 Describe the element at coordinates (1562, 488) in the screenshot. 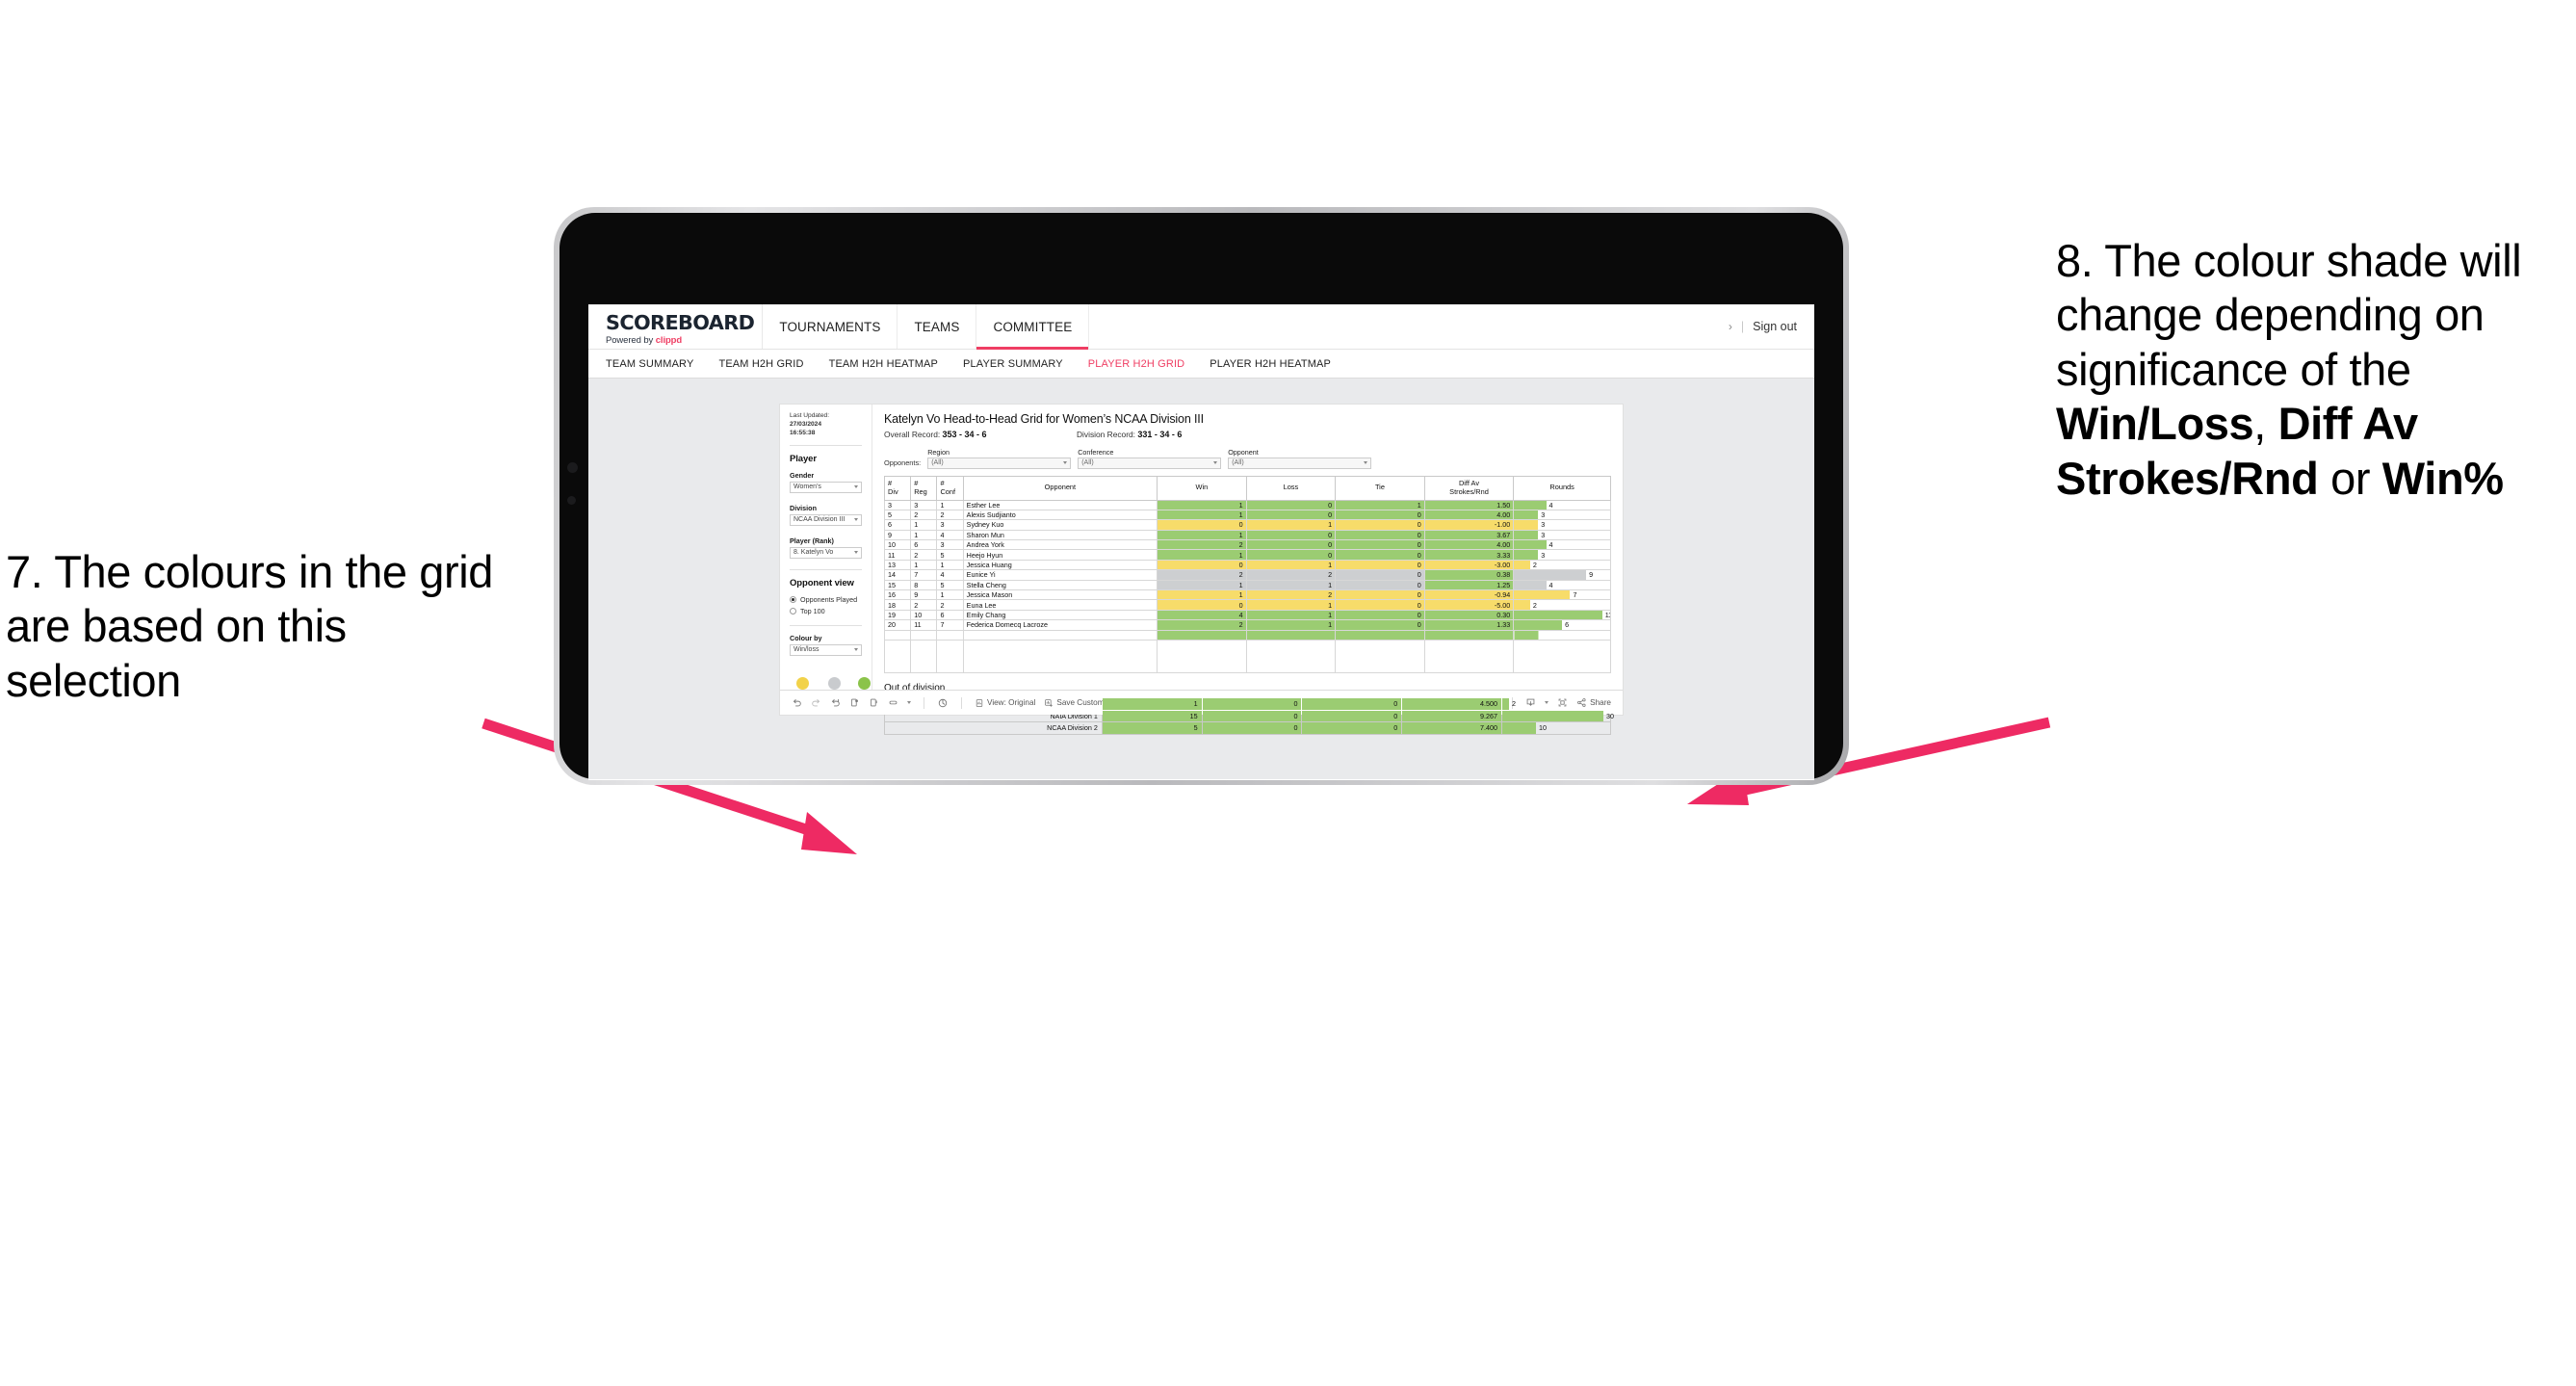

I see `col-header-rounds: Rounds` at that location.